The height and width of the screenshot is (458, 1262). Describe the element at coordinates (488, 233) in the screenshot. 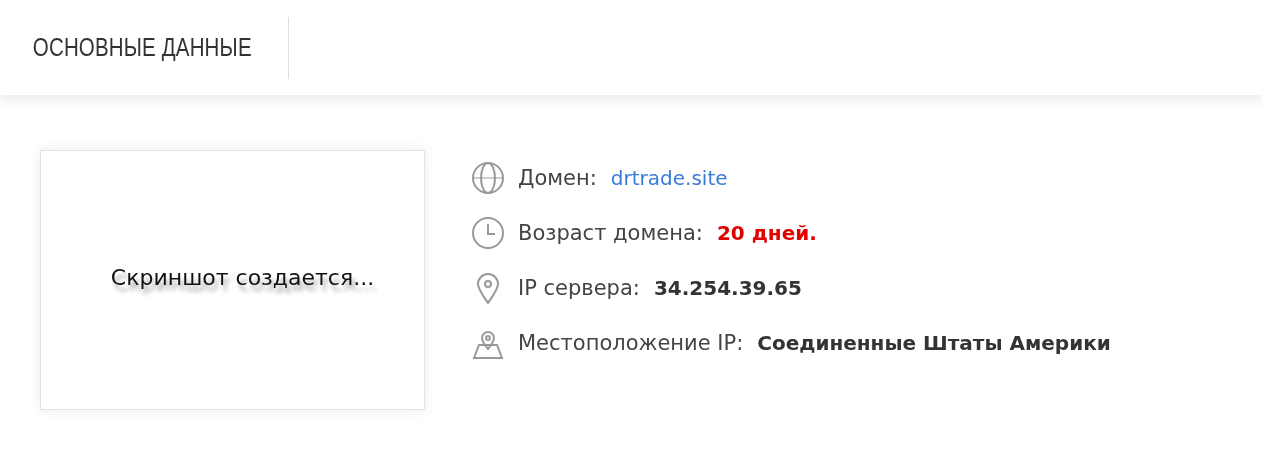

I see `clock-icon` at that location.